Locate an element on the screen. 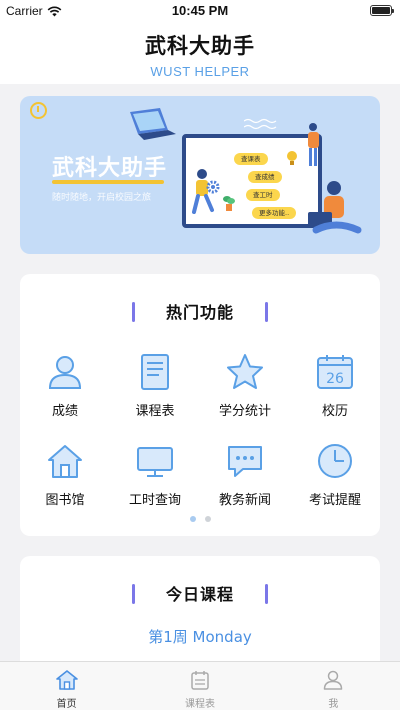 The image size is (400, 710). schedule-icon is located at coordinates (200, 680).